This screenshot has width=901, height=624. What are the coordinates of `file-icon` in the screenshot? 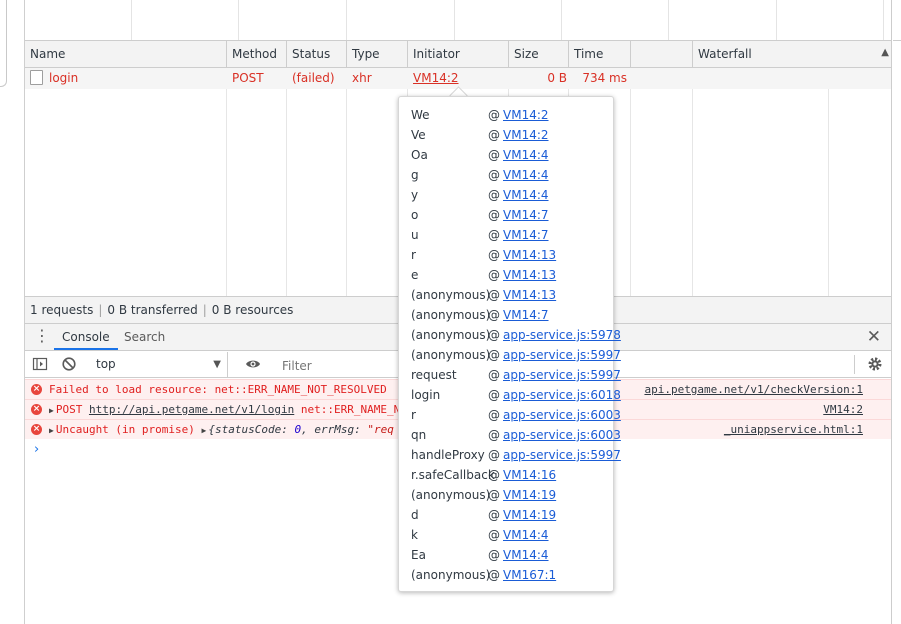 It's located at (36, 77).